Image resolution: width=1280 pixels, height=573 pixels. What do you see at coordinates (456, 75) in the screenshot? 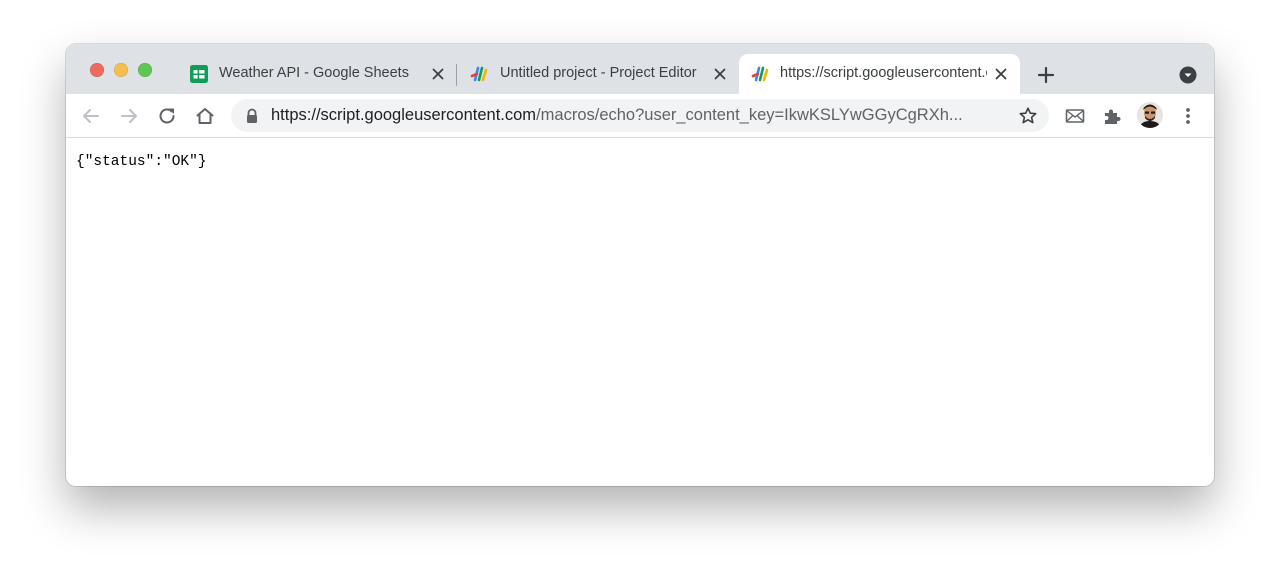
I see `tab-separator` at bounding box center [456, 75].